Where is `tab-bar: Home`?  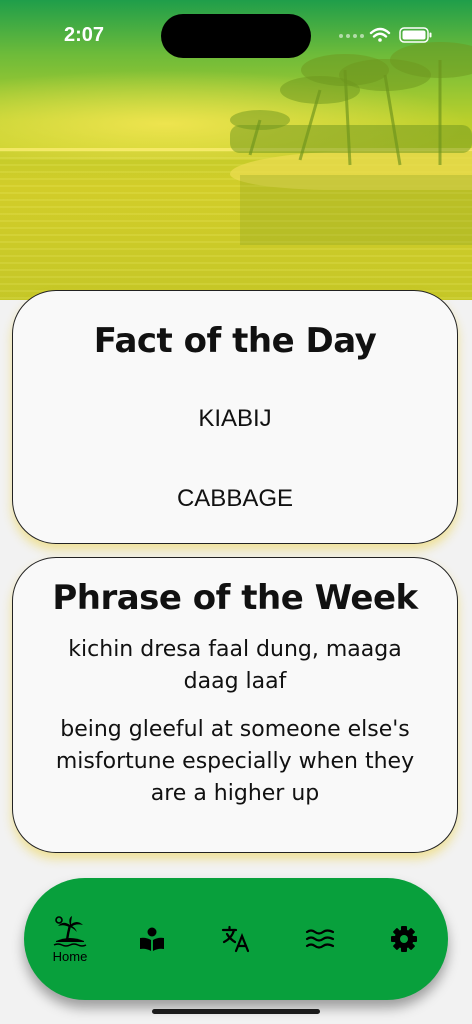 tab-bar: Home is located at coordinates (236, 939).